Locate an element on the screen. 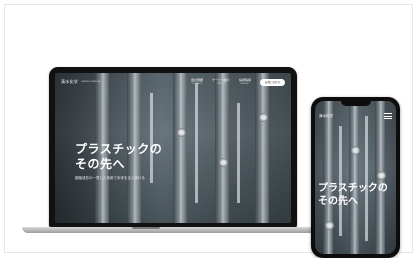 This screenshot has width=417, height=258. phone-mockup: 清水化学 プラスチックの その先へ is located at coordinates (355, 177).